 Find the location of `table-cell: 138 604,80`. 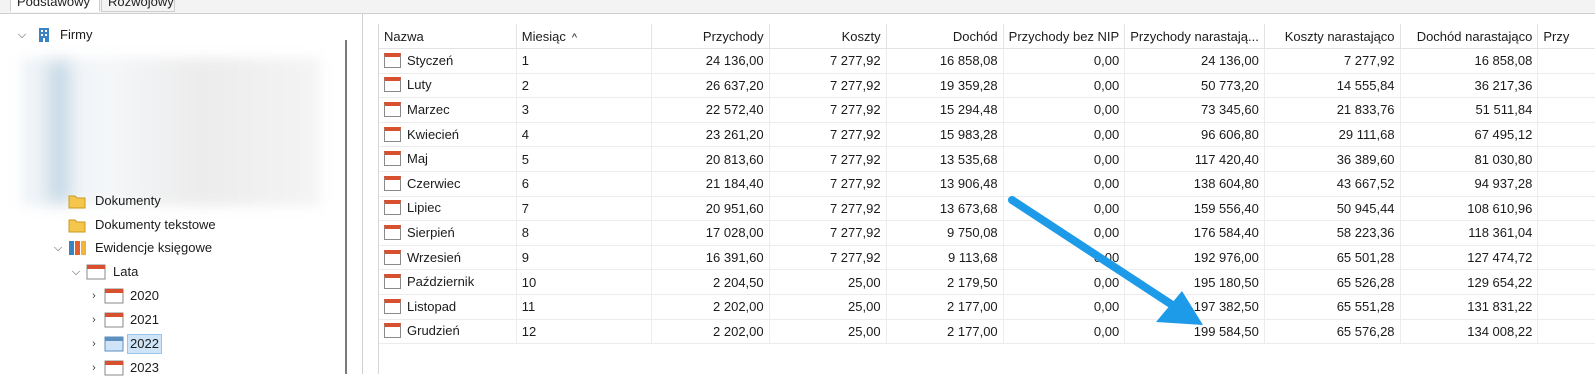

table-cell: 138 604,80 is located at coordinates (1194, 184).